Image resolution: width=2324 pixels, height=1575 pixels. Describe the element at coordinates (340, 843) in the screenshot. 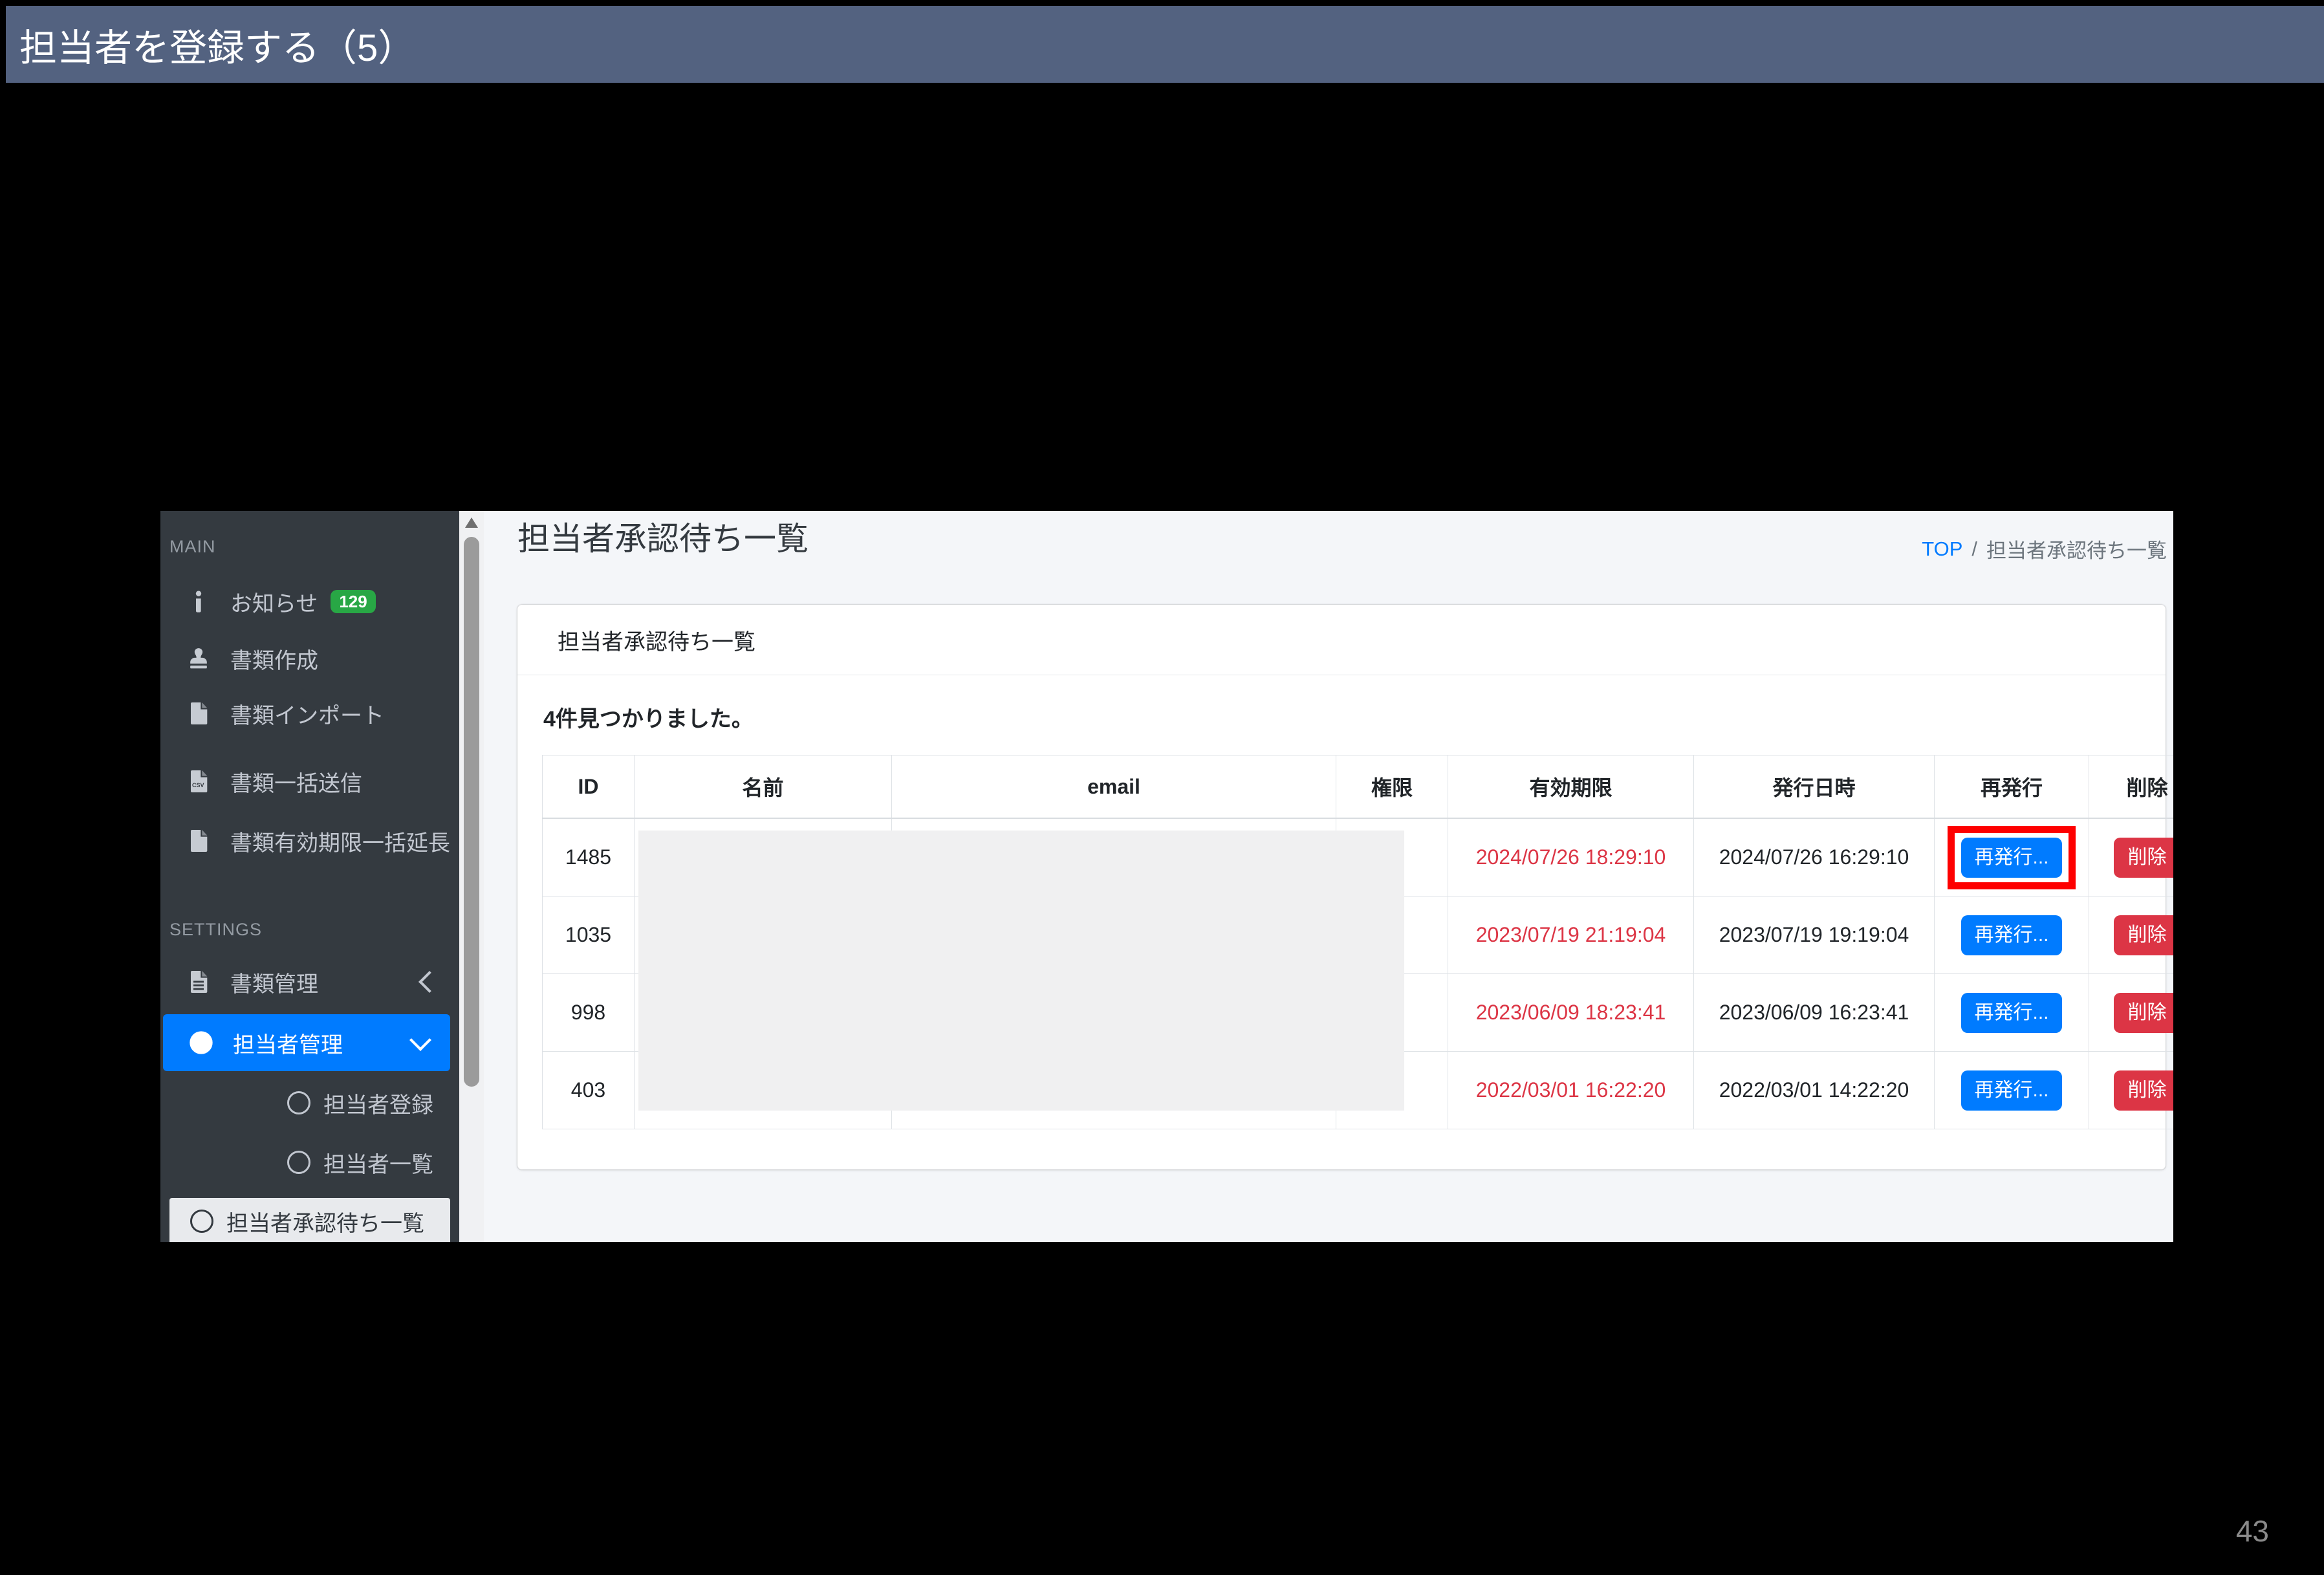

I see `sidebar-item-label: 書類有効期限一括延長` at that location.